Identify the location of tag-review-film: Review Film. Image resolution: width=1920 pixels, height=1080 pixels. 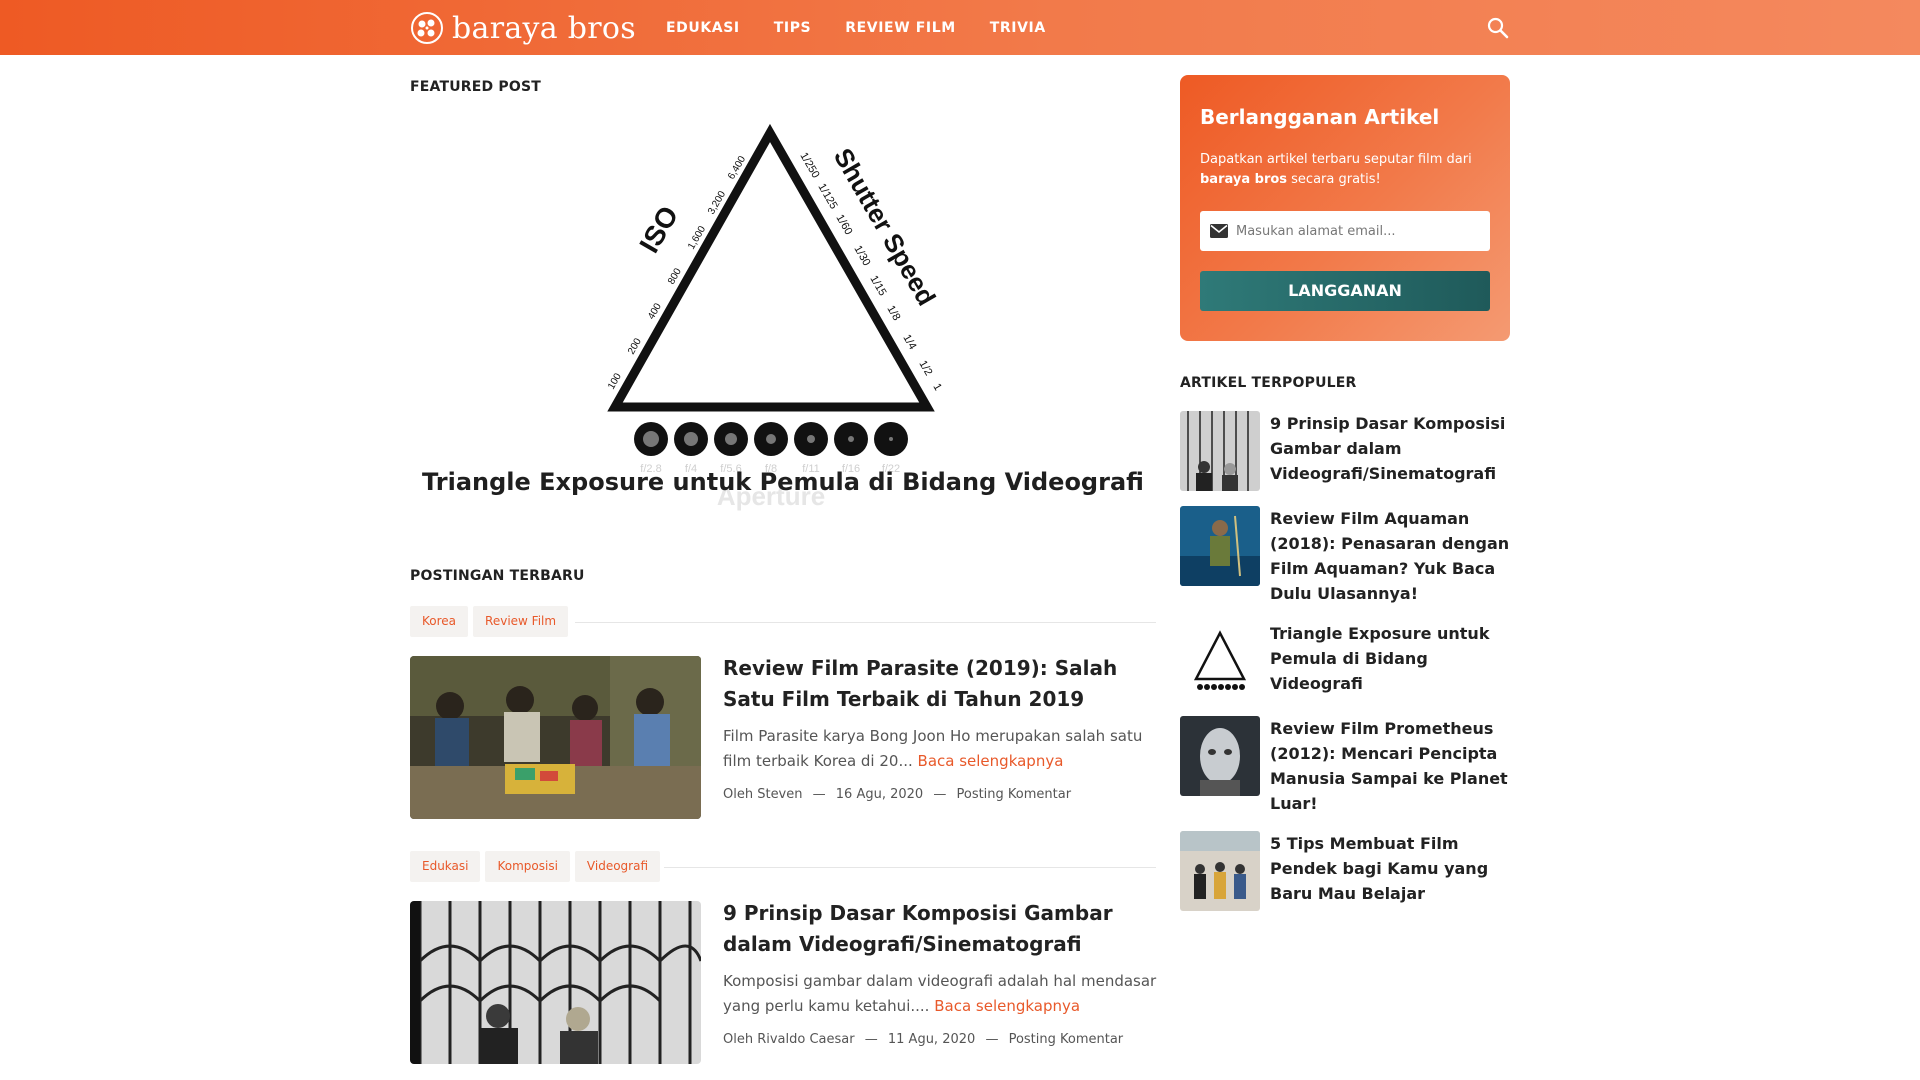
(521, 621).